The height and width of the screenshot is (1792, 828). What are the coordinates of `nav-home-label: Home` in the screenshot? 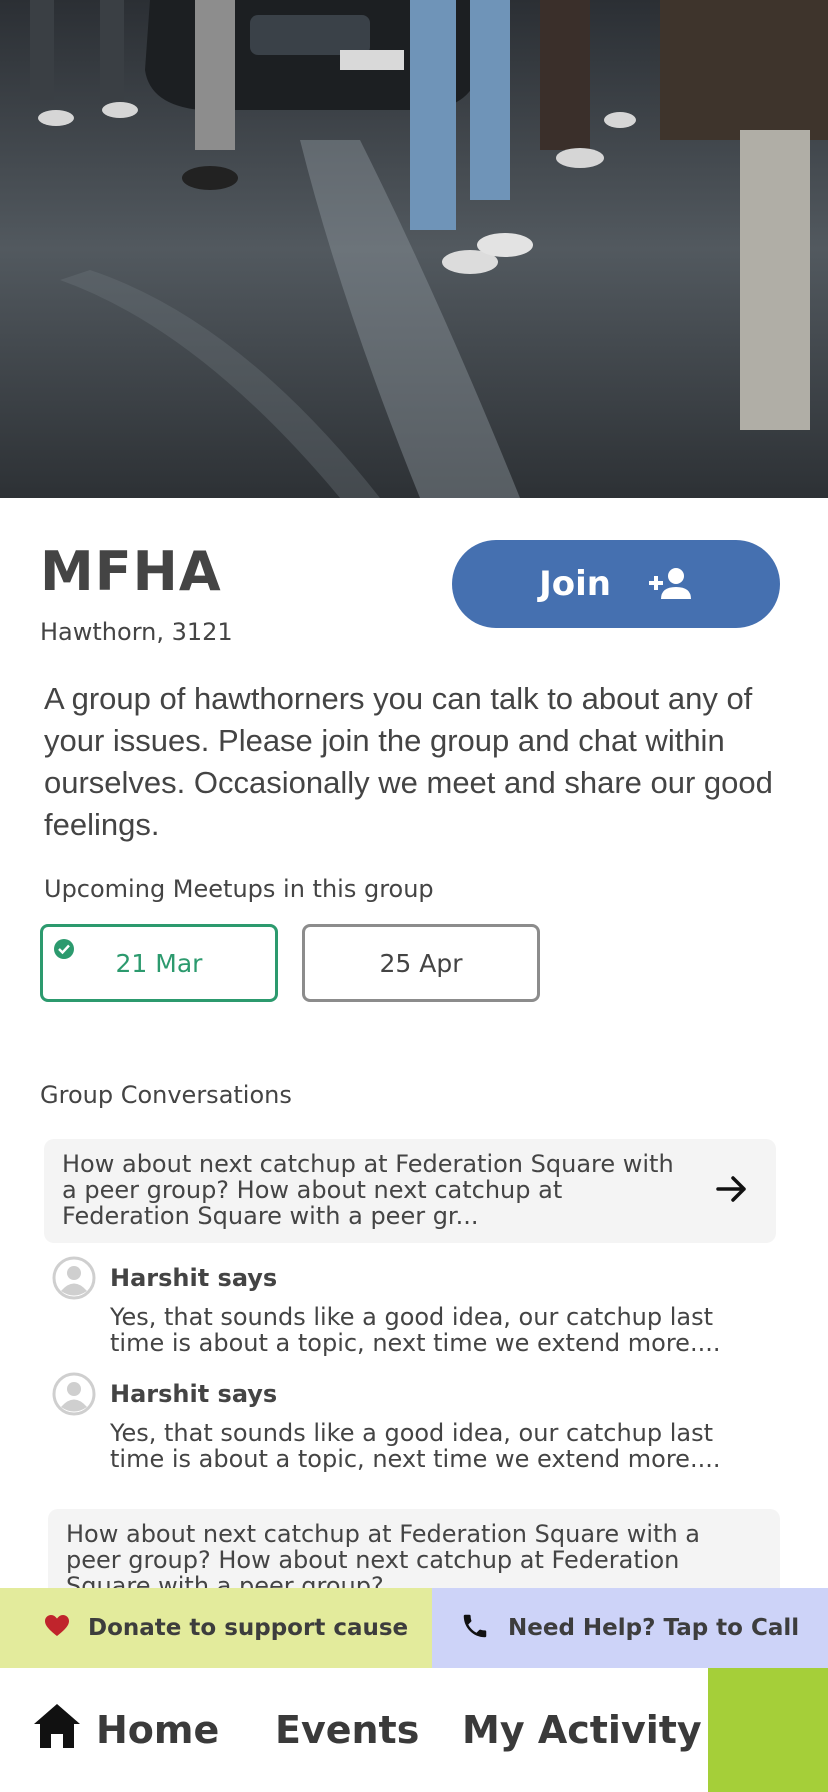 It's located at (158, 1730).